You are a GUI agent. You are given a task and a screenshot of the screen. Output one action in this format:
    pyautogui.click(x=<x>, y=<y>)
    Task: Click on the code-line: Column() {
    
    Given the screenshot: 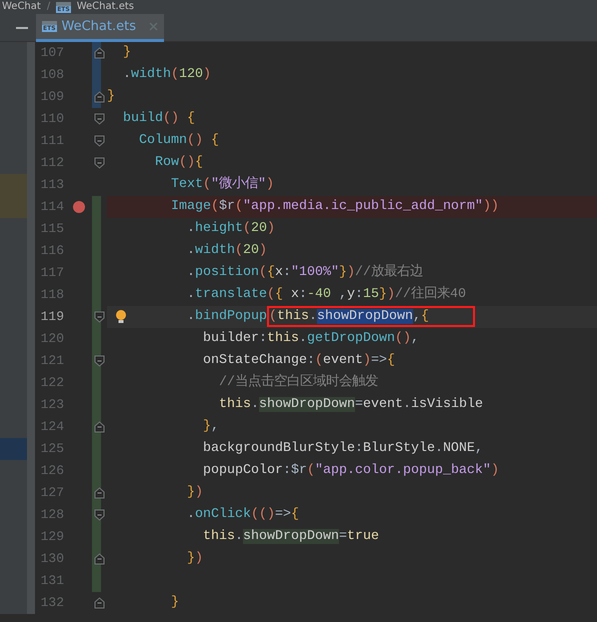 What is the action you would take?
    pyautogui.click(x=178, y=140)
    